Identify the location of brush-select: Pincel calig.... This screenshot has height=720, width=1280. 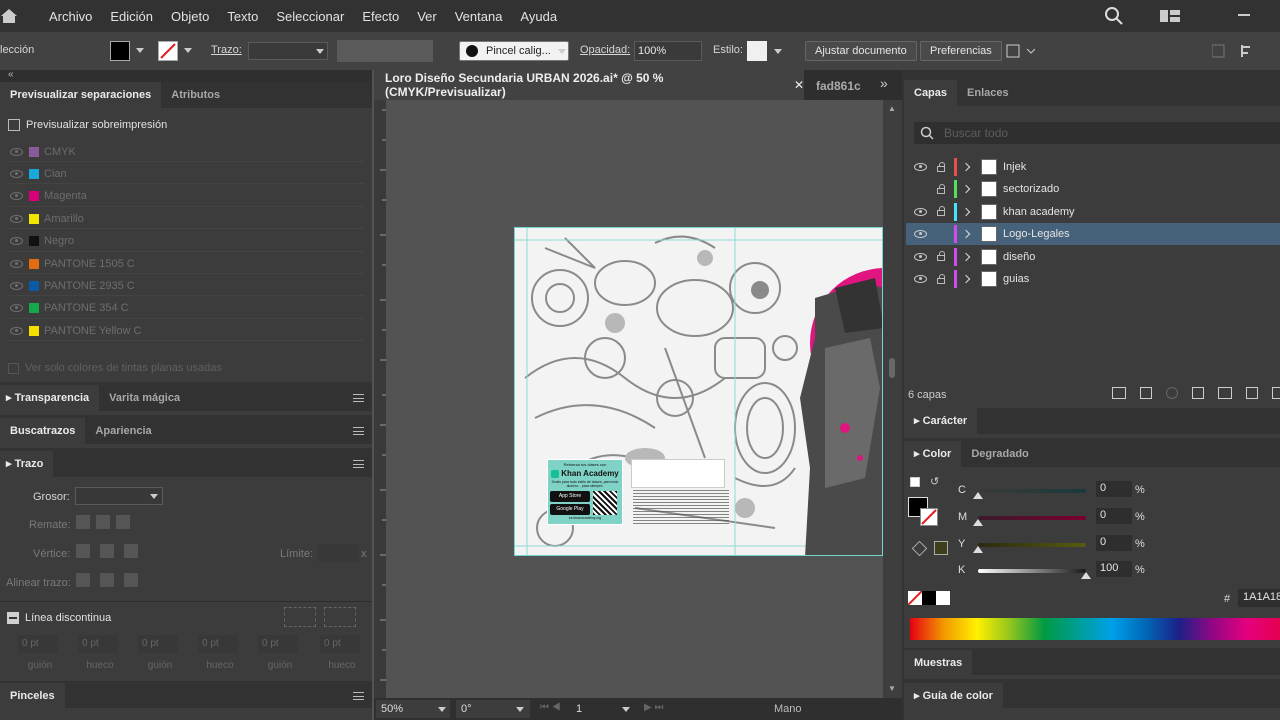
(514, 51).